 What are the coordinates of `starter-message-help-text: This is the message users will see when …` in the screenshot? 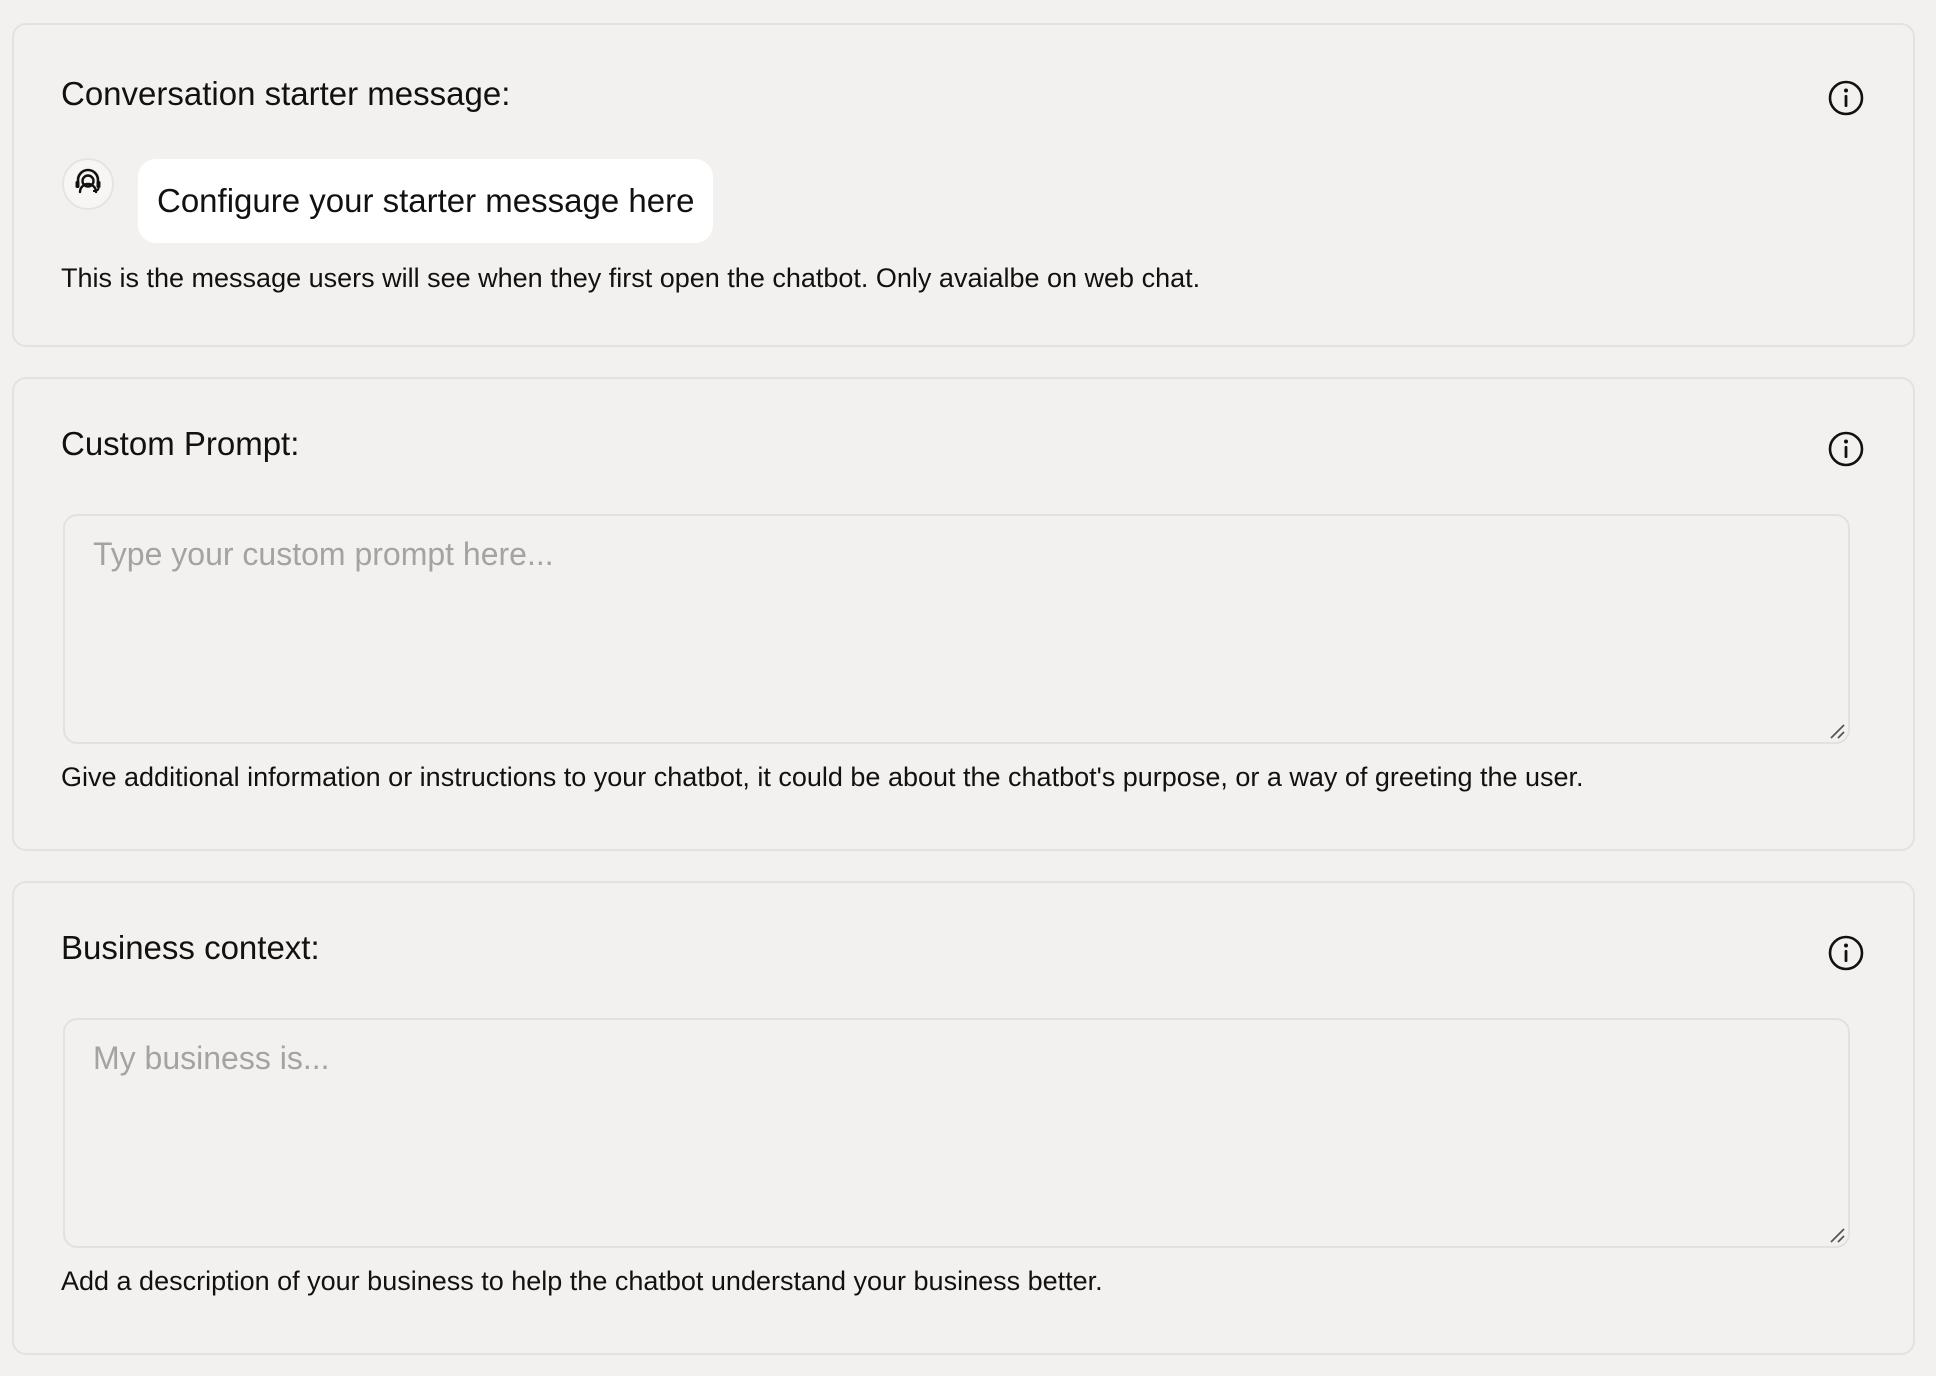 It's located at (631, 278).